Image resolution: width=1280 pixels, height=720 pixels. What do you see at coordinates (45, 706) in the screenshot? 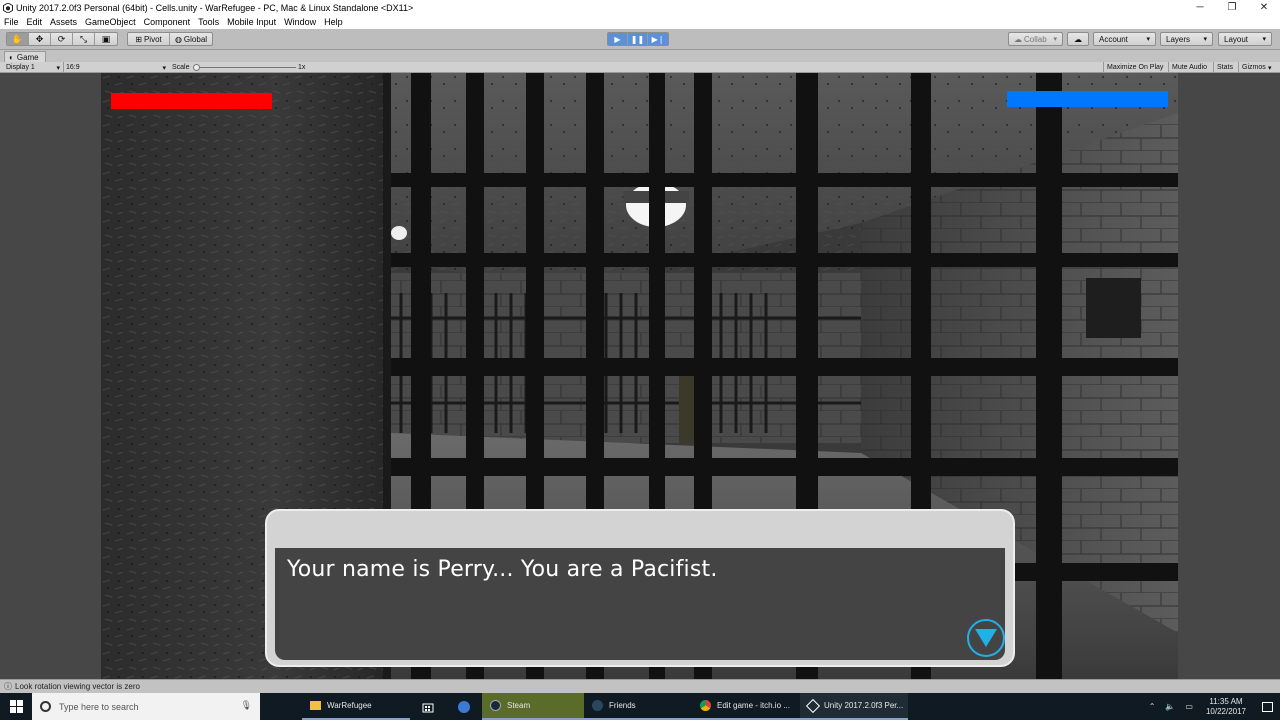
I see `cortana-circle-icon` at bounding box center [45, 706].